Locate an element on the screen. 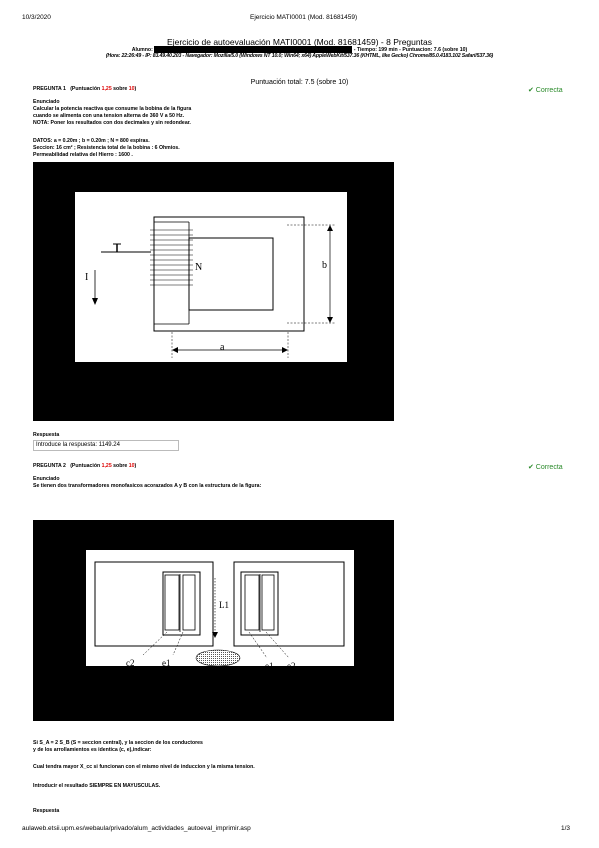  current-label: I is located at coordinates (86, 277).